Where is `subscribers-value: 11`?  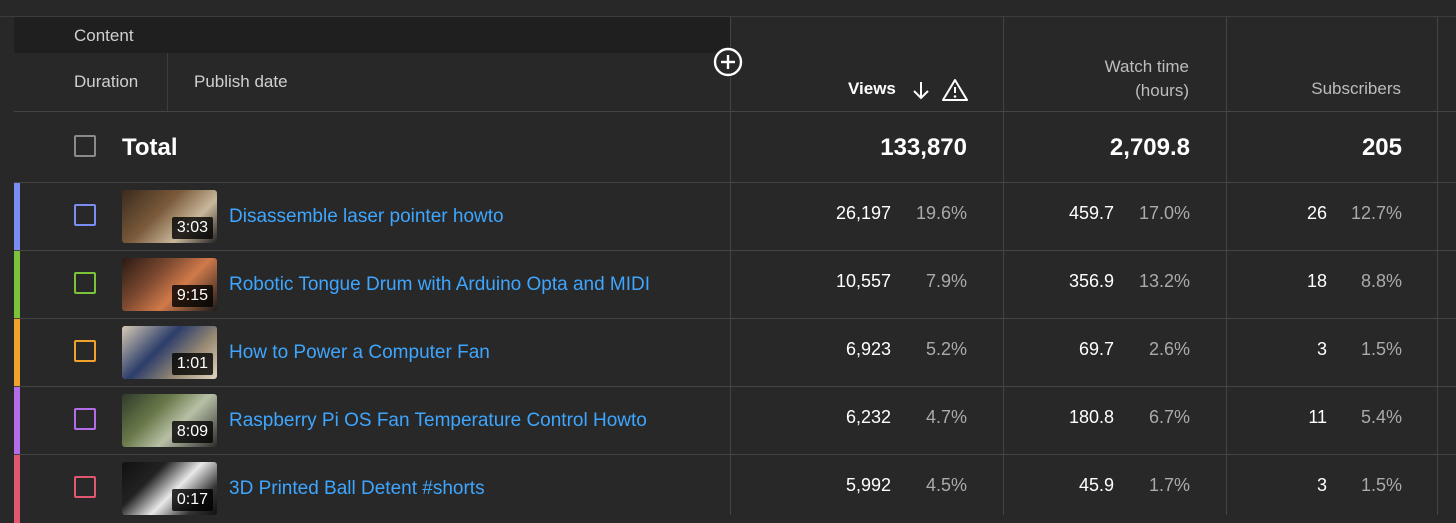 subscribers-value: 11 is located at coordinates (1317, 417).